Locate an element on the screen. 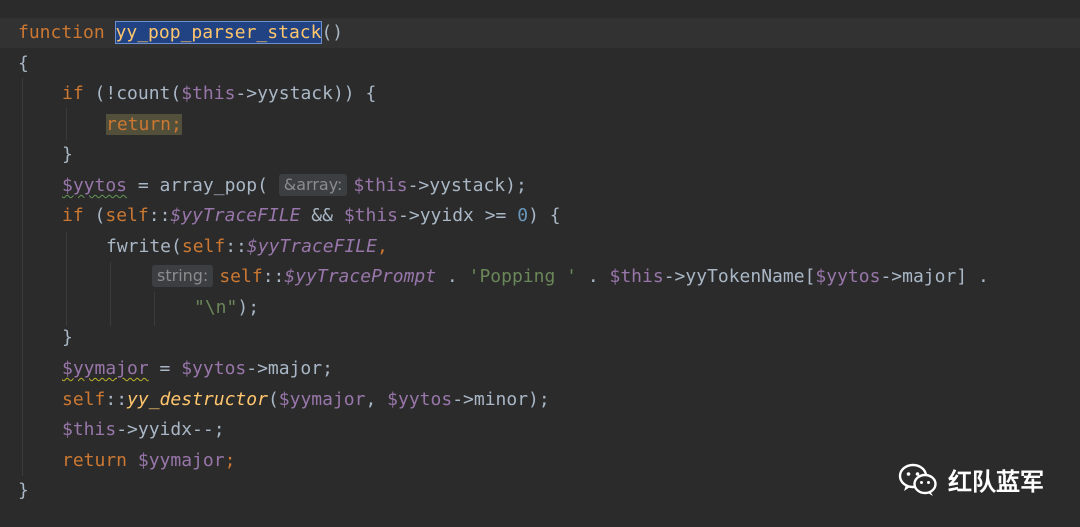 The image size is (1080, 527). code-line-16: } is located at coordinates (23, 491).